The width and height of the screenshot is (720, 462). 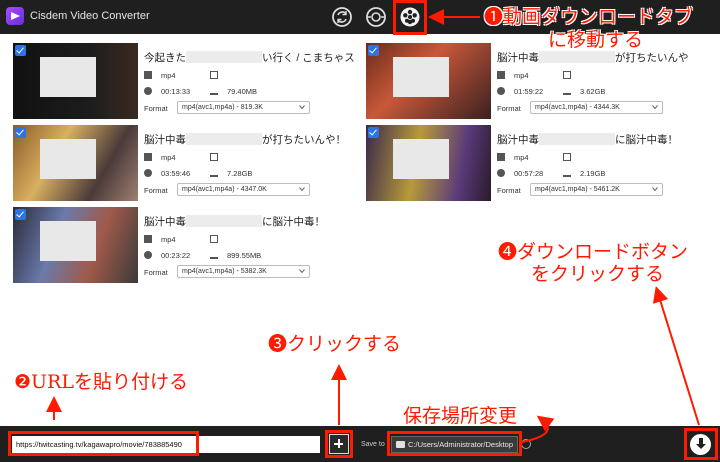 I want to click on video-size: 2.19GB, so click(x=593, y=173).